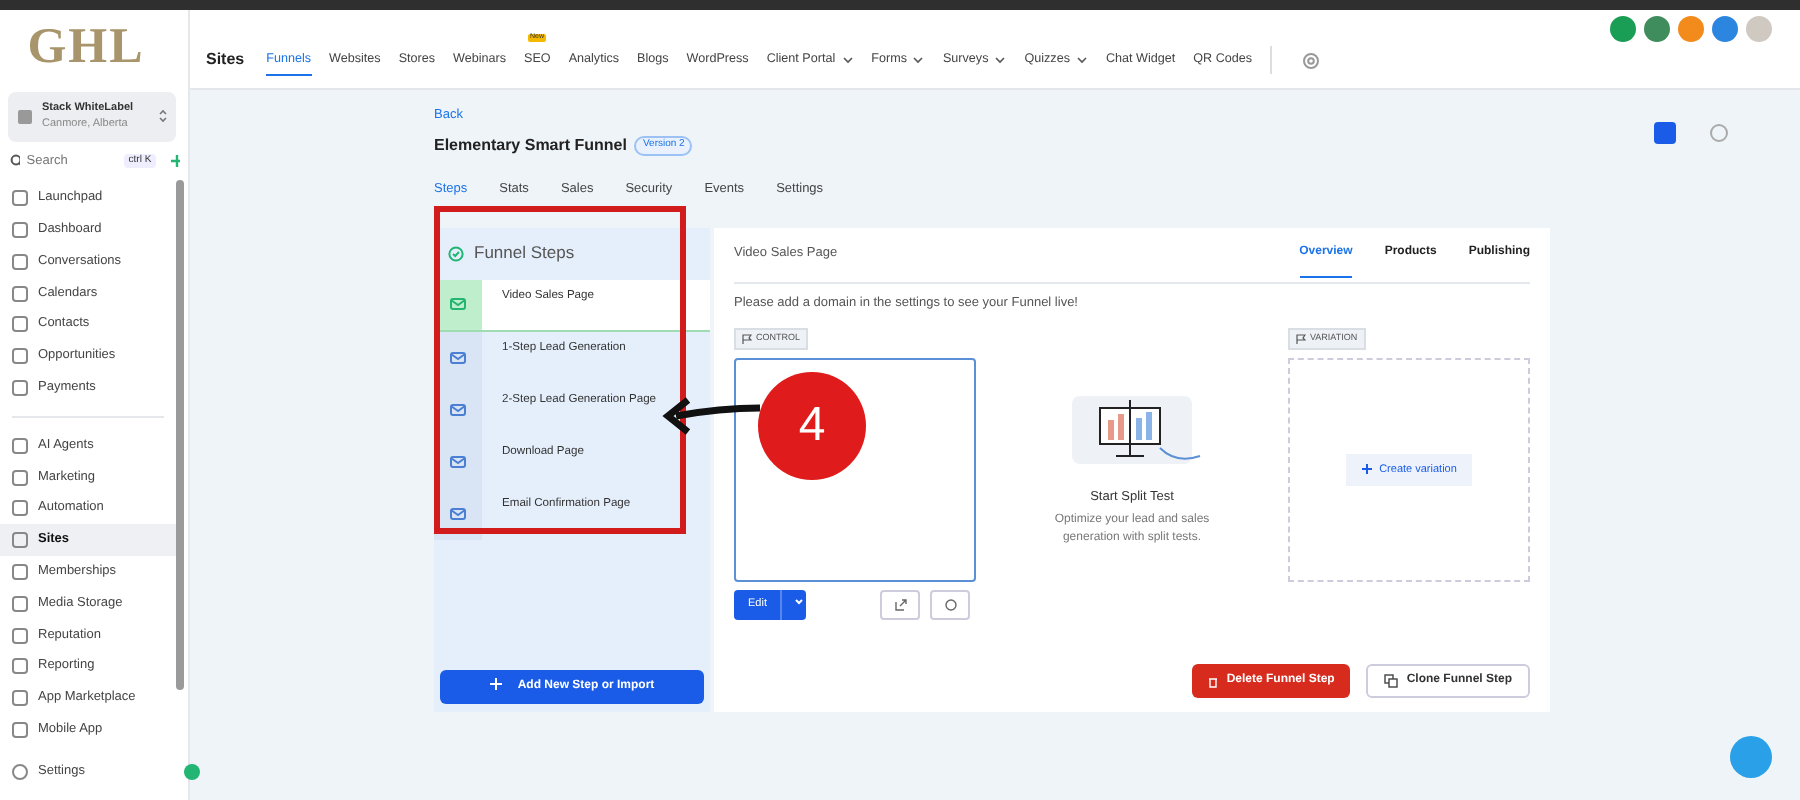 The image size is (1800, 800). What do you see at coordinates (1391, 681) in the screenshot?
I see `copy-icon` at bounding box center [1391, 681].